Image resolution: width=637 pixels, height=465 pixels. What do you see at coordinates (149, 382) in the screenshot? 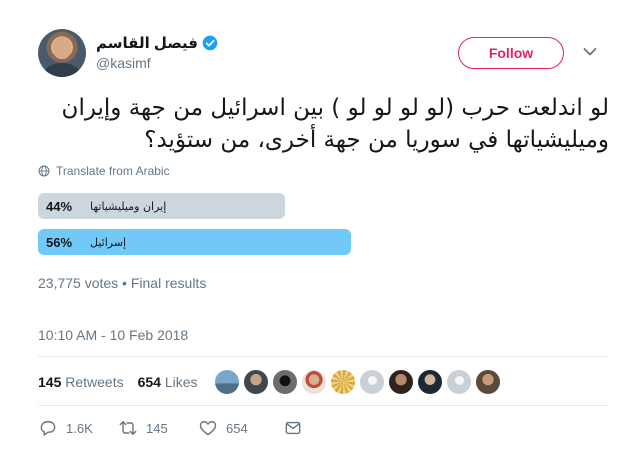
I see `likes-count: 654` at bounding box center [149, 382].